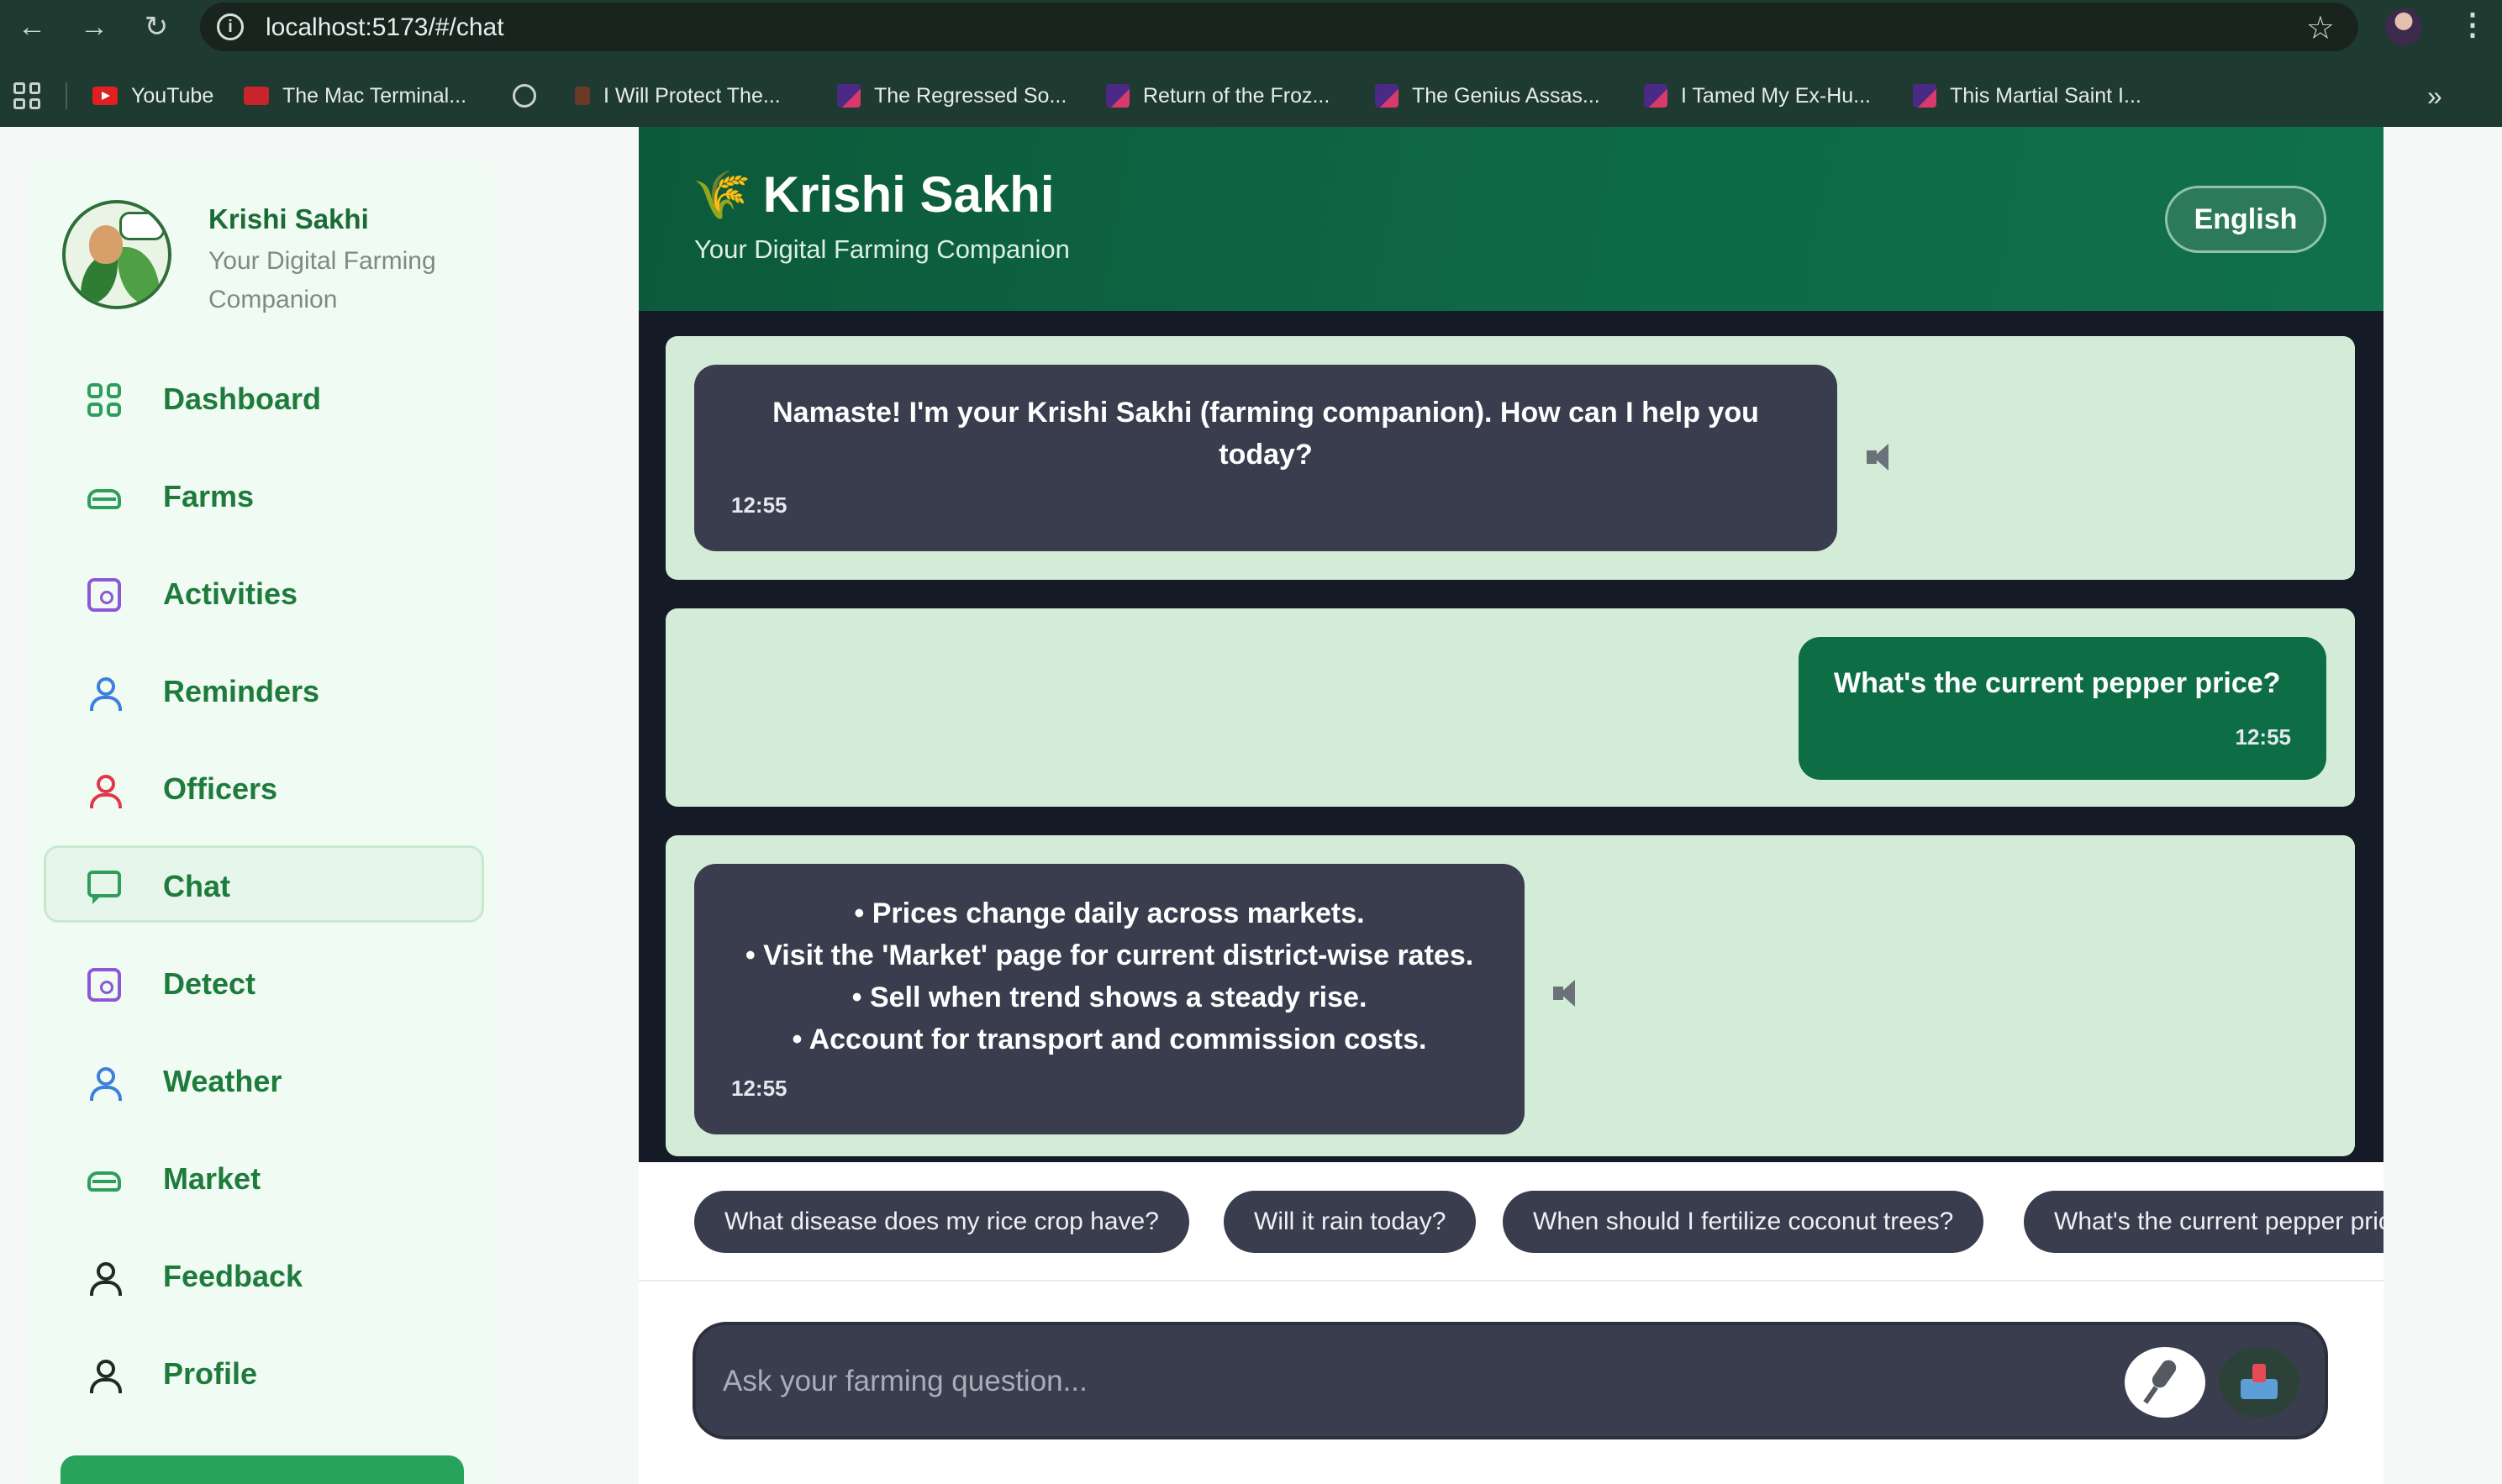 The height and width of the screenshot is (1484, 2502). I want to click on sidebar-item-dashboard: Dashboard, so click(264, 396).